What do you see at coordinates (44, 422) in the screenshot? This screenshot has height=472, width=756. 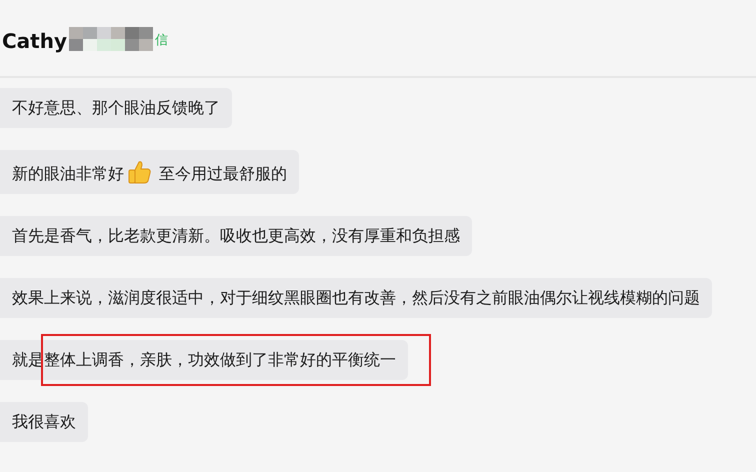 I see `message-bubble: 我很喜欢` at bounding box center [44, 422].